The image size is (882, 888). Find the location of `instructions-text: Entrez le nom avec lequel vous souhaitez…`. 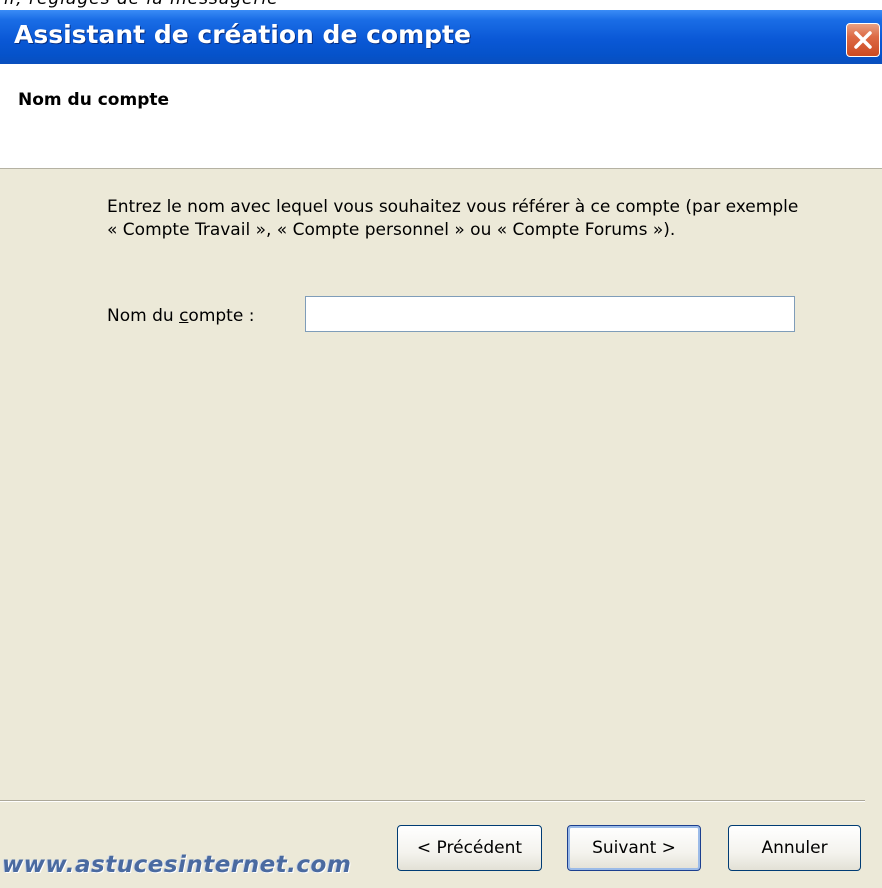

instructions-text: Entrez le nom avec lequel vous souhaitez… is located at coordinates (453, 218).